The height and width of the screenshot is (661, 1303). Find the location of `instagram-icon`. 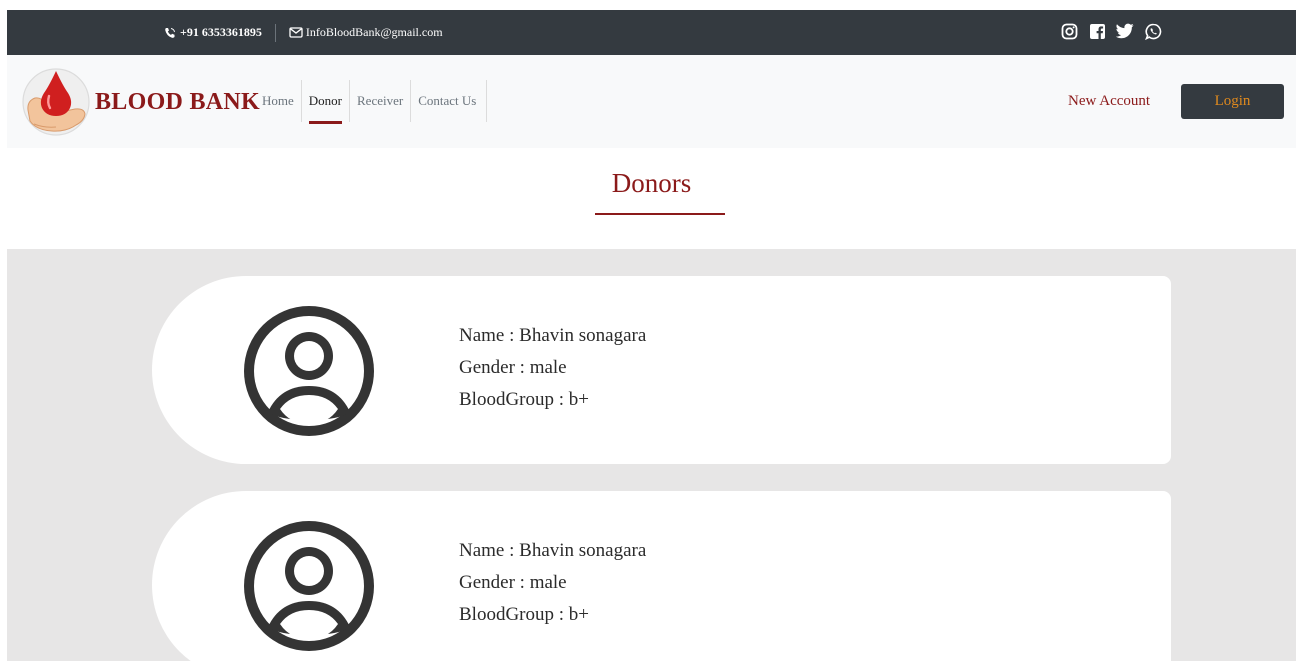

instagram-icon is located at coordinates (1069, 31).